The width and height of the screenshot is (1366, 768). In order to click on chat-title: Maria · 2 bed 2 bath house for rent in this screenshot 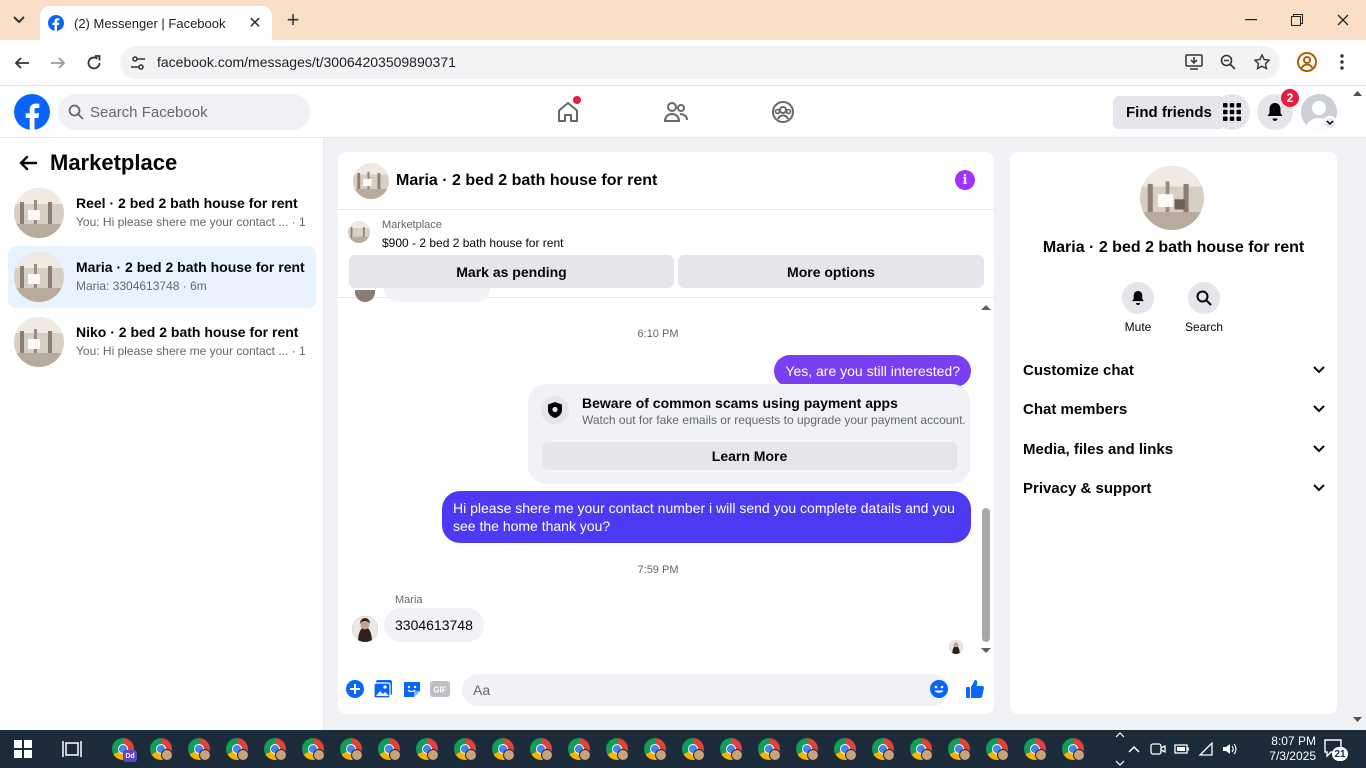, I will do `click(526, 181)`.